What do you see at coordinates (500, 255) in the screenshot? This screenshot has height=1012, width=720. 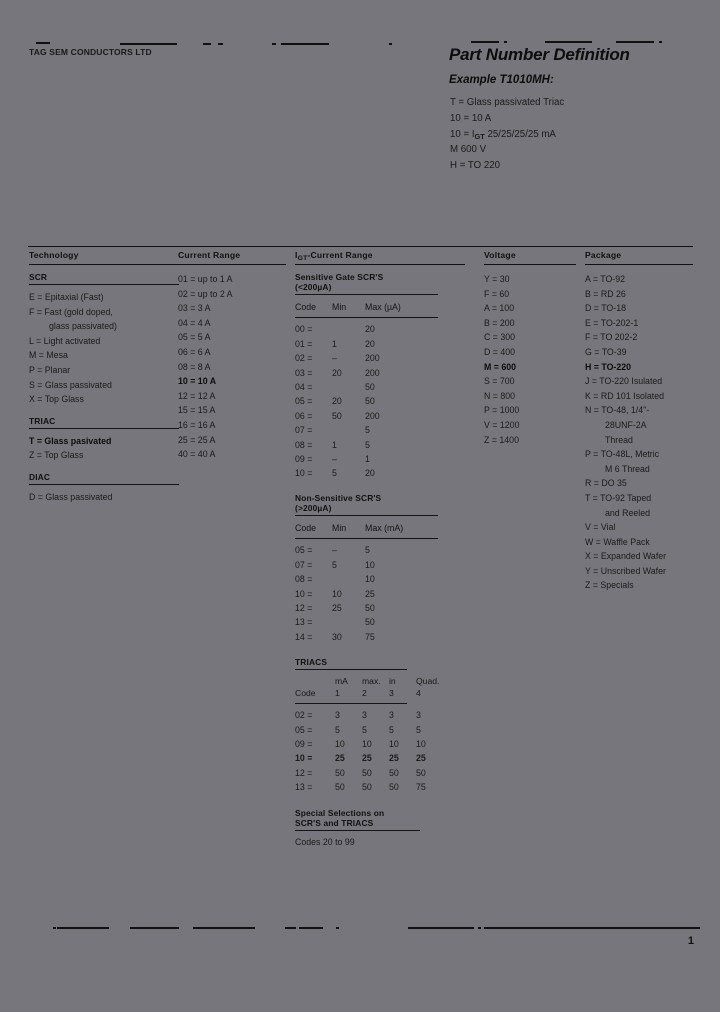 I see `column-header-voltage: Voltage` at bounding box center [500, 255].